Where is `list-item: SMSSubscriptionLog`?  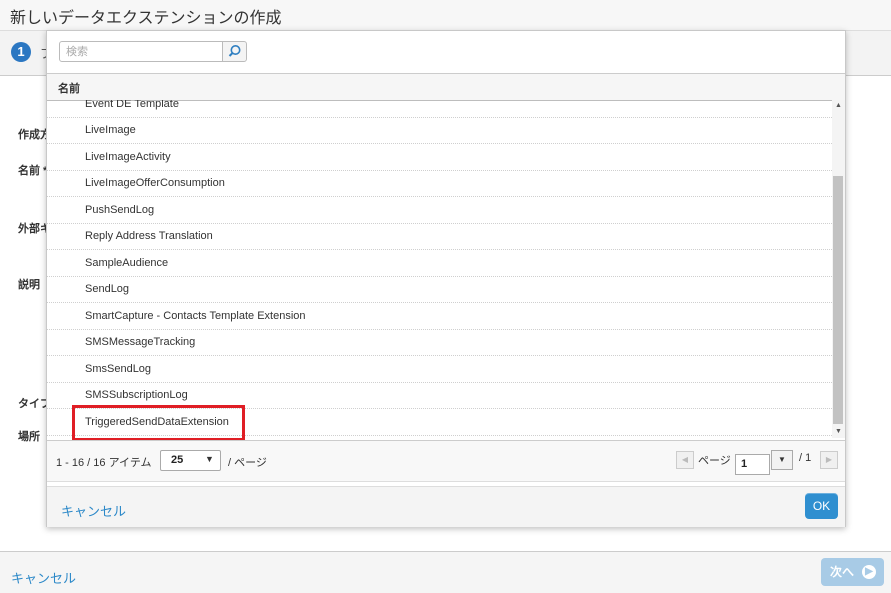
list-item: SMSSubscriptionLog is located at coordinates (439, 396).